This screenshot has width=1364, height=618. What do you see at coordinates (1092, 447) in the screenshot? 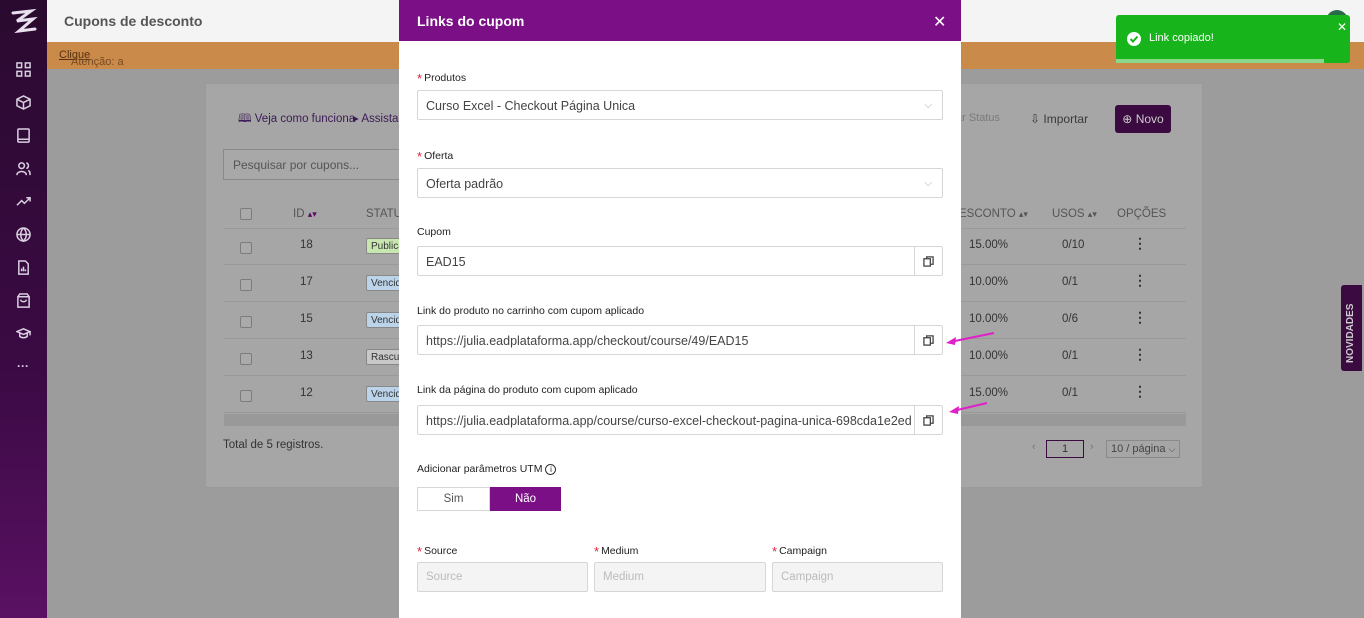
I see `next-page-icon: ›` at bounding box center [1092, 447].